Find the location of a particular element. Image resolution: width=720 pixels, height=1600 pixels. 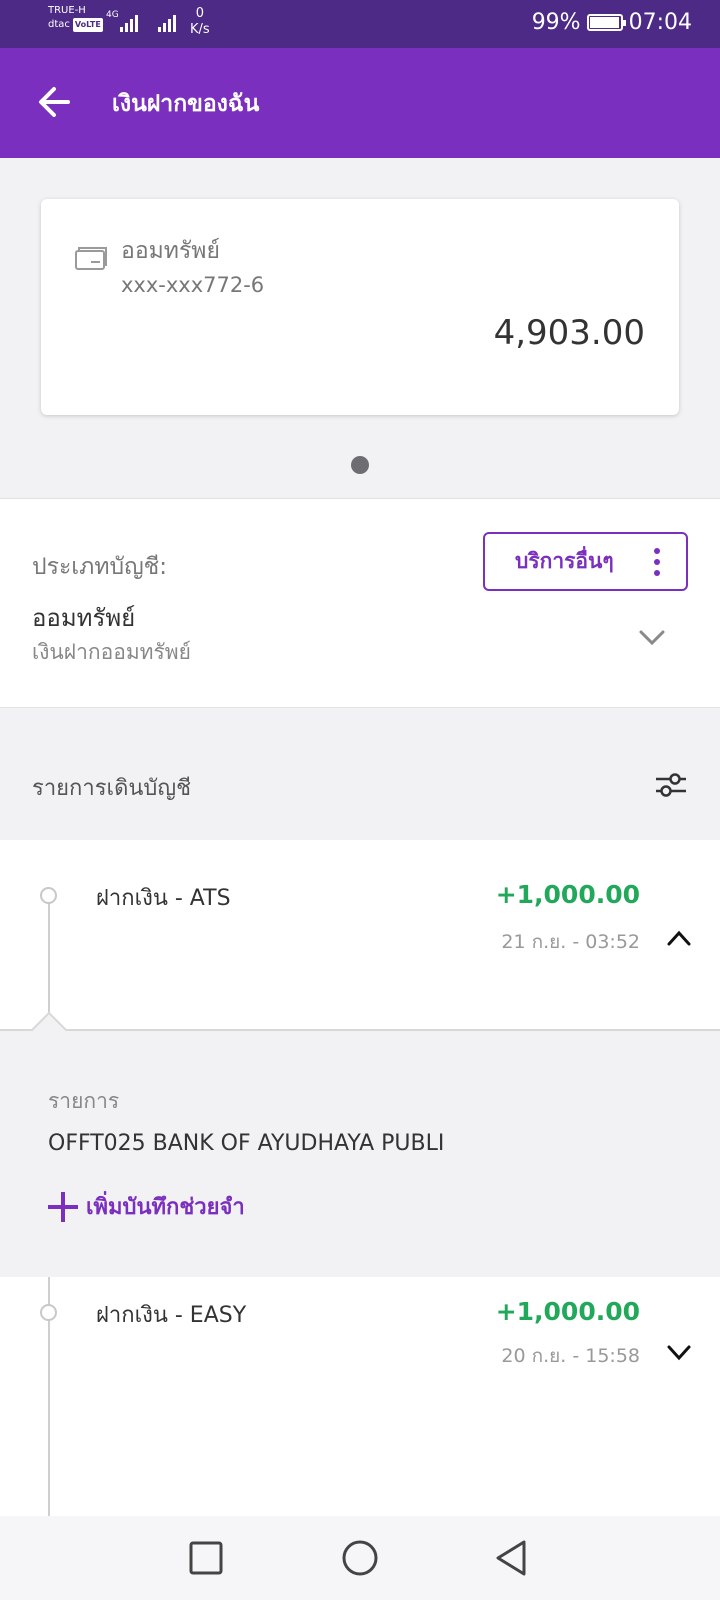

carousel-indicator is located at coordinates (360, 465).